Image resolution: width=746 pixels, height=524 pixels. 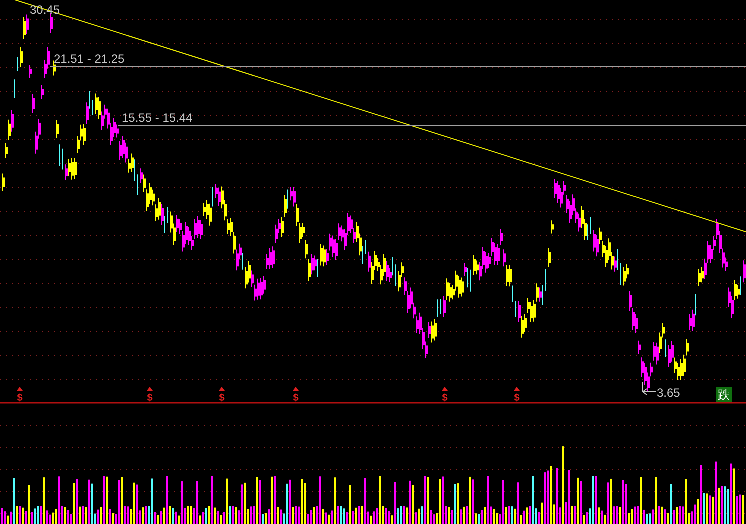 What do you see at coordinates (724, 394) in the screenshot?
I see `sell-signal-badge: 跌` at bounding box center [724, 394].